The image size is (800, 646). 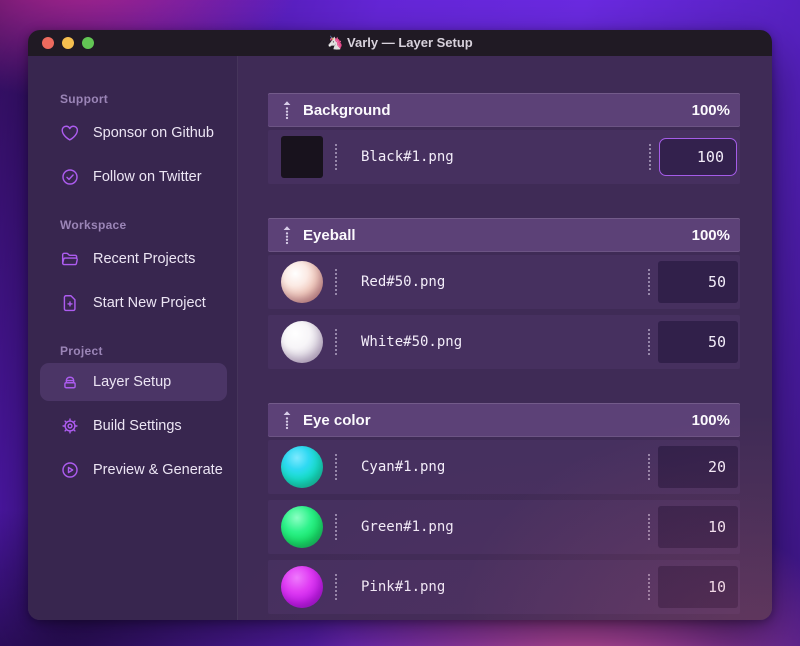 What do you see at coordinates (70, 177) in the screenshot?
I see `badge-check-icon` at bounding box center [70, 177].